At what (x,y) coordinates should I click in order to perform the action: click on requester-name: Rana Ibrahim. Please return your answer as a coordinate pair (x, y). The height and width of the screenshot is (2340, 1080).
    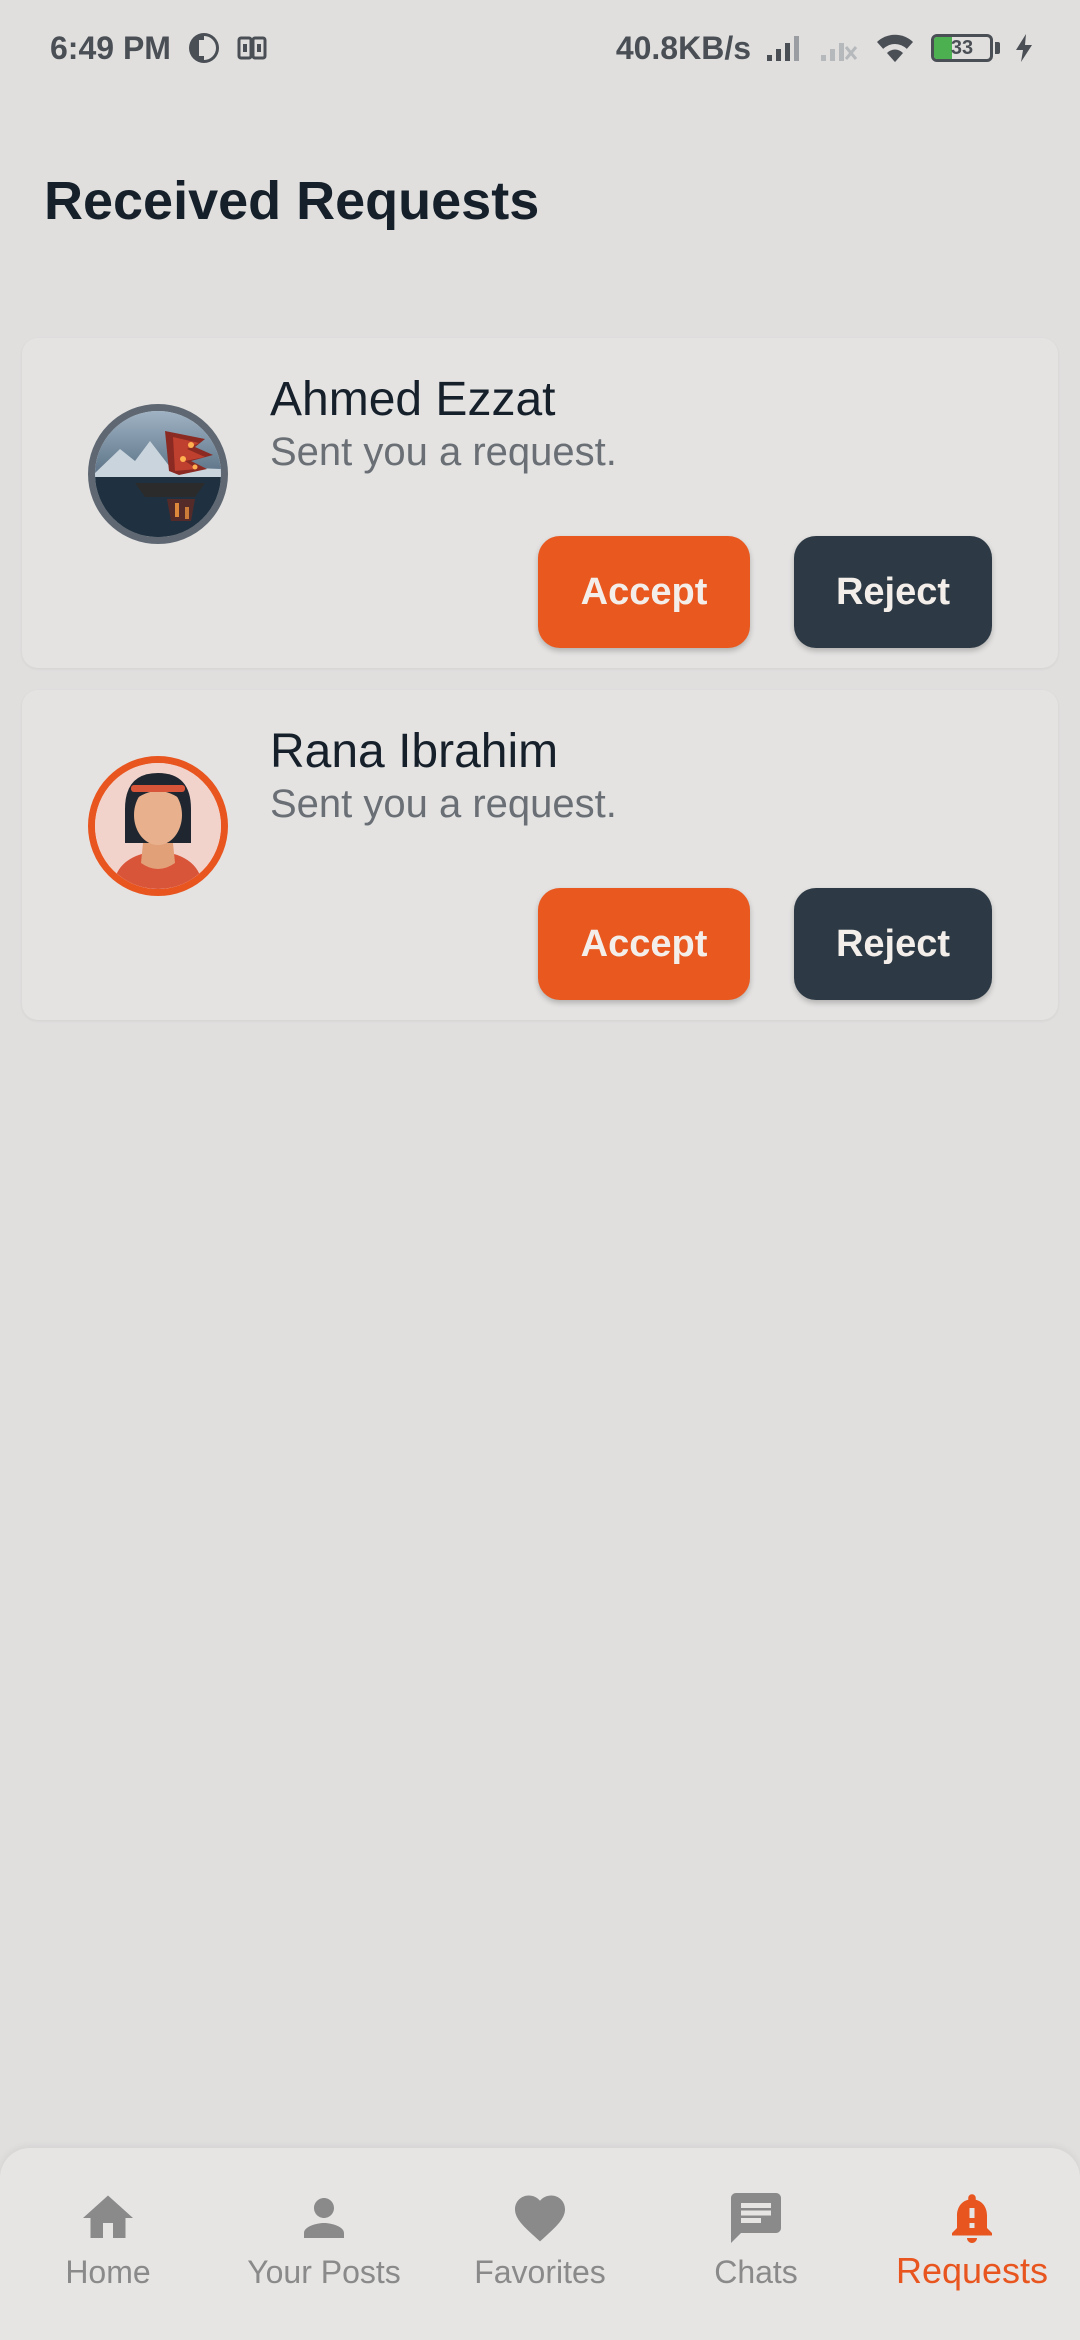
    Looking at the image, I should click on (414, 751).